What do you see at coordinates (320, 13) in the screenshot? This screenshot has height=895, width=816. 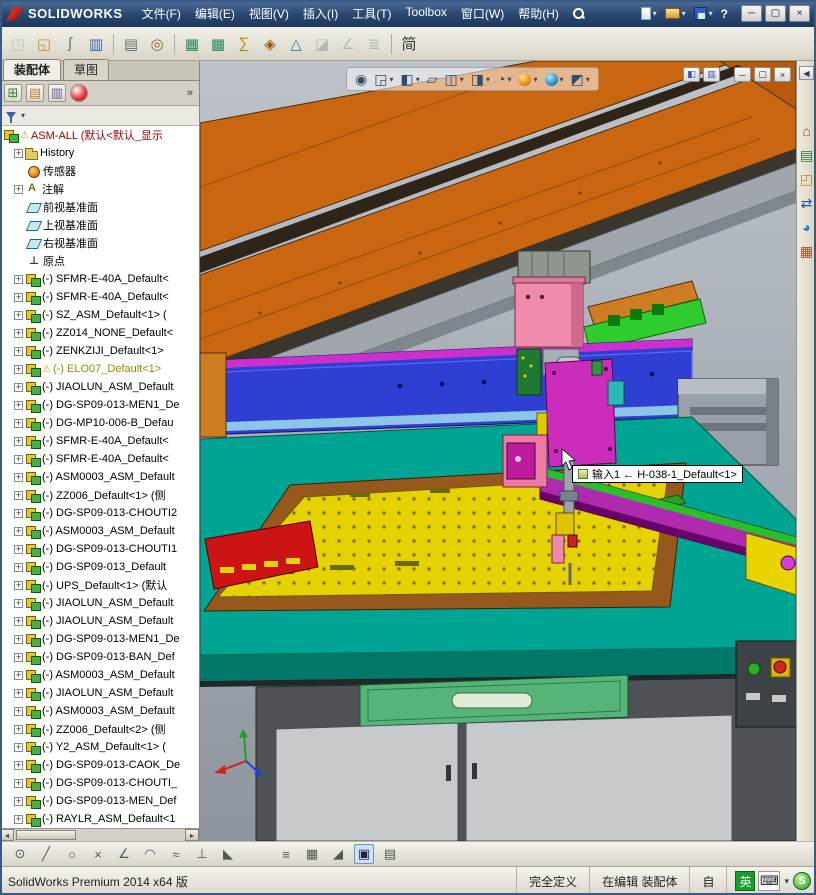 I see `menu-item-3: 插入(I)` at bounding box center [320, 13].